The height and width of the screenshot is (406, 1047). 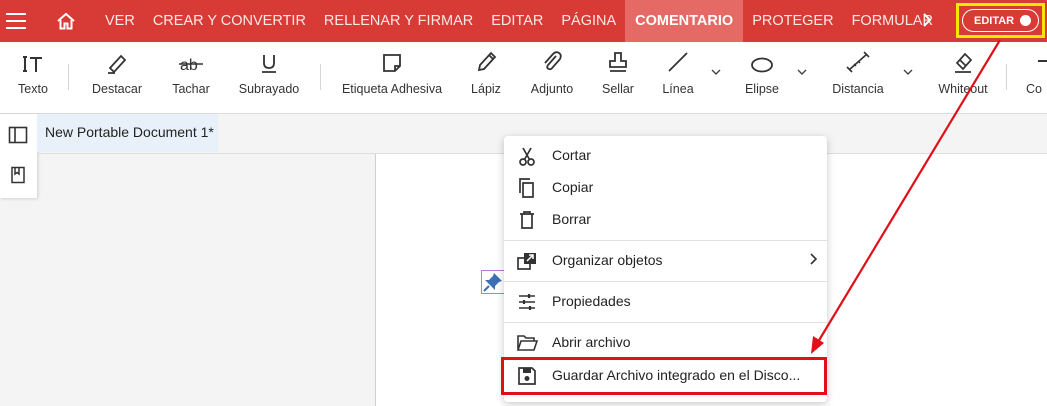 What do you see at coordinates (18, 175) in the screenshot?
I see `bookmark-icon` at bounding box center [18, 175].